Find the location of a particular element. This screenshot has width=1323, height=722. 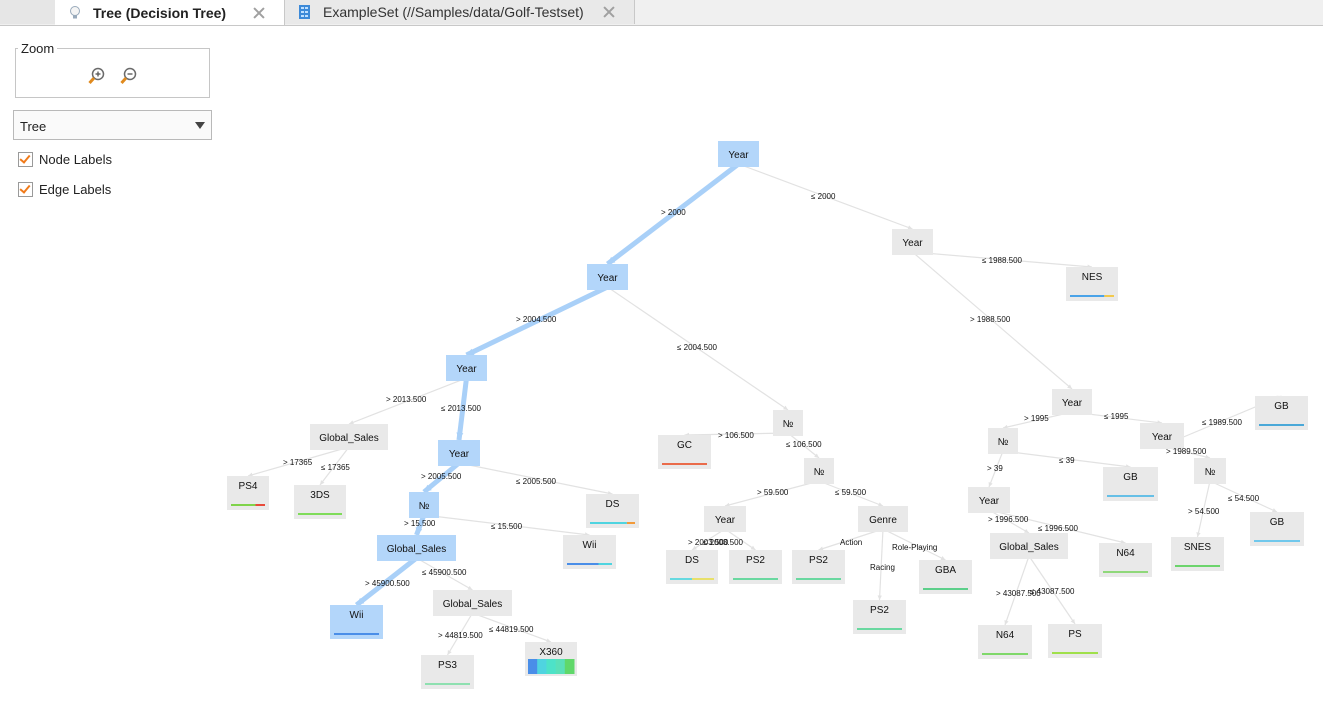

node-label: X360 is located at coordinates (551, 652).